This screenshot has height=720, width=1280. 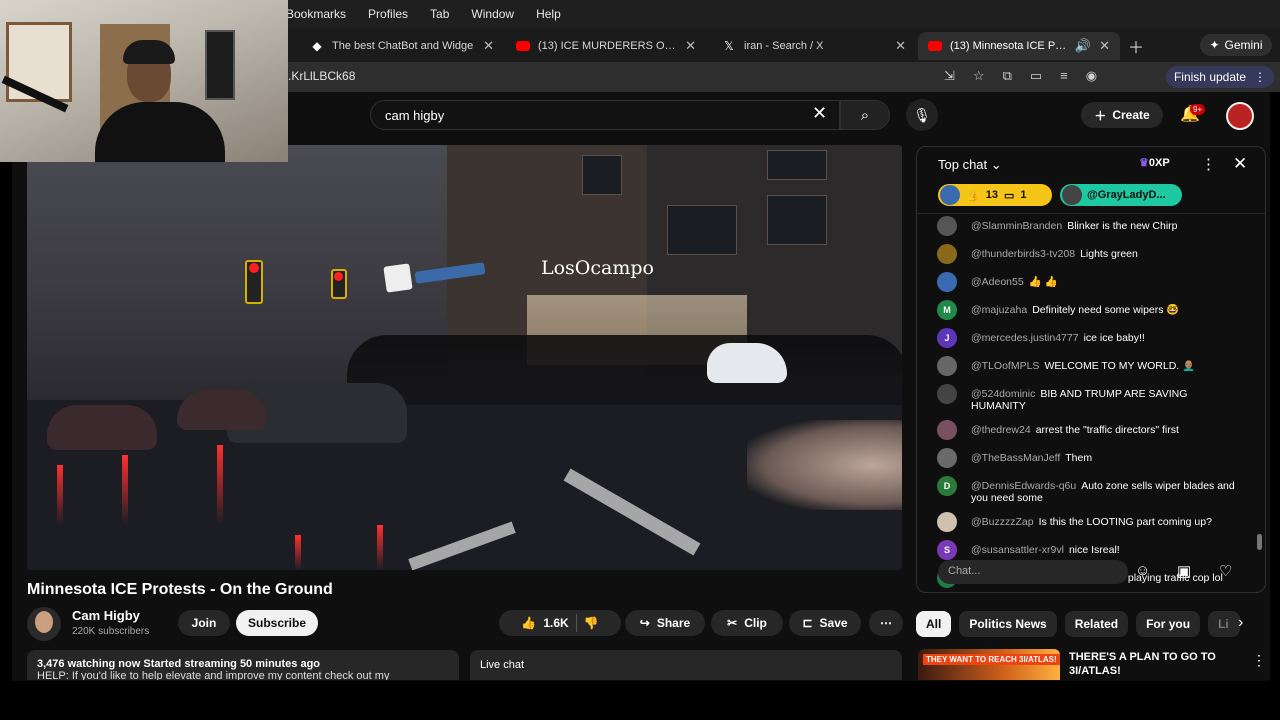 I want to click on tab-ice-murderers: (13) ICE MURDERERS OUT O ✕, so click(x=606, y=46).